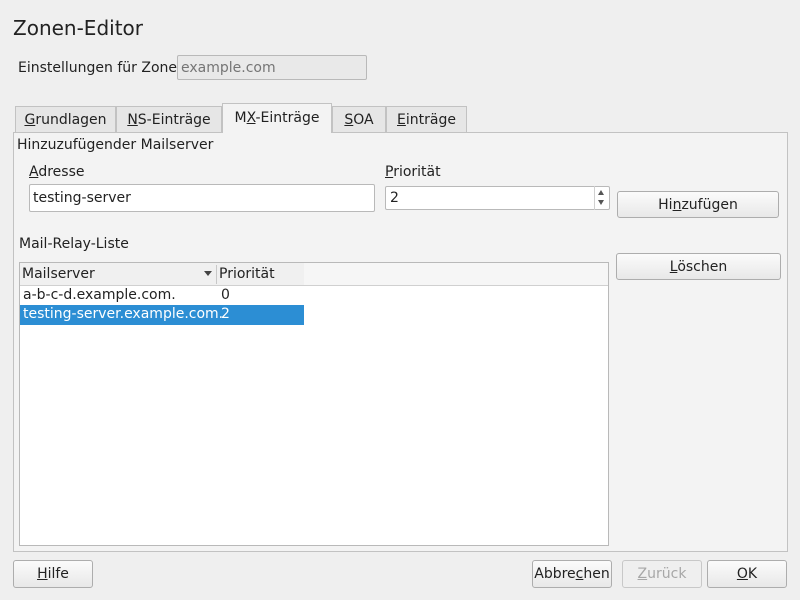  What do you see at coordinates (601, 192) in the screenshot?
I see `chevron-up-icon` at bounding box center [601, 192].